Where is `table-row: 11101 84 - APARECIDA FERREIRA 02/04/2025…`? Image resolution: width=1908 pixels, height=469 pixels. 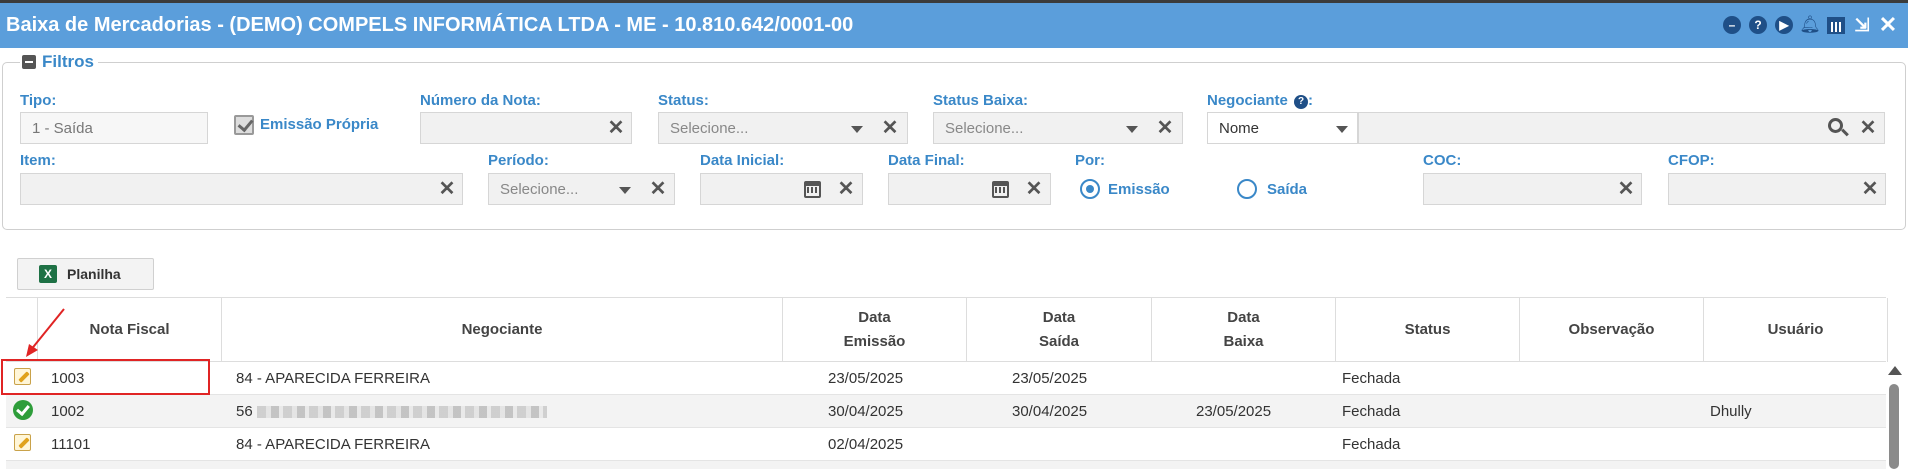
table-row: 11101 84 - APARECIDA FERREIRA 02/04/2025… is located at coordinates (946, 444).